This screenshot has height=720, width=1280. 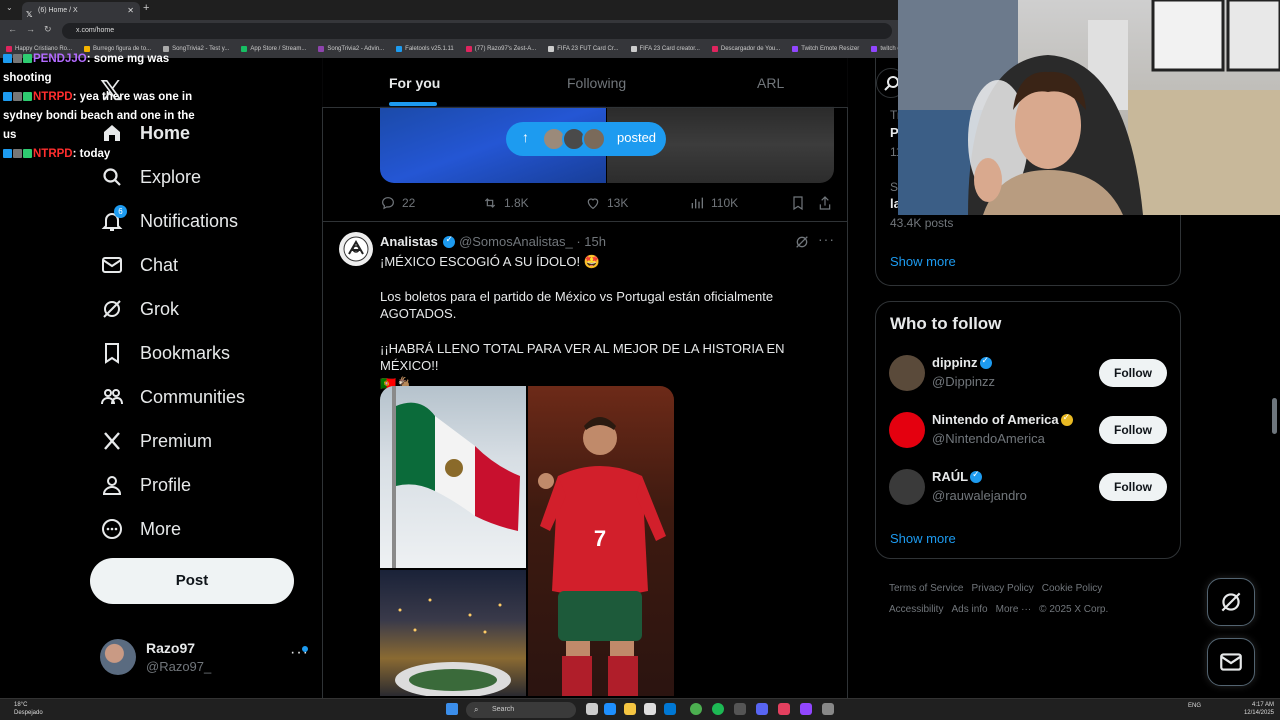 I want to click on bookmark-button, so click(x=798, y=203).